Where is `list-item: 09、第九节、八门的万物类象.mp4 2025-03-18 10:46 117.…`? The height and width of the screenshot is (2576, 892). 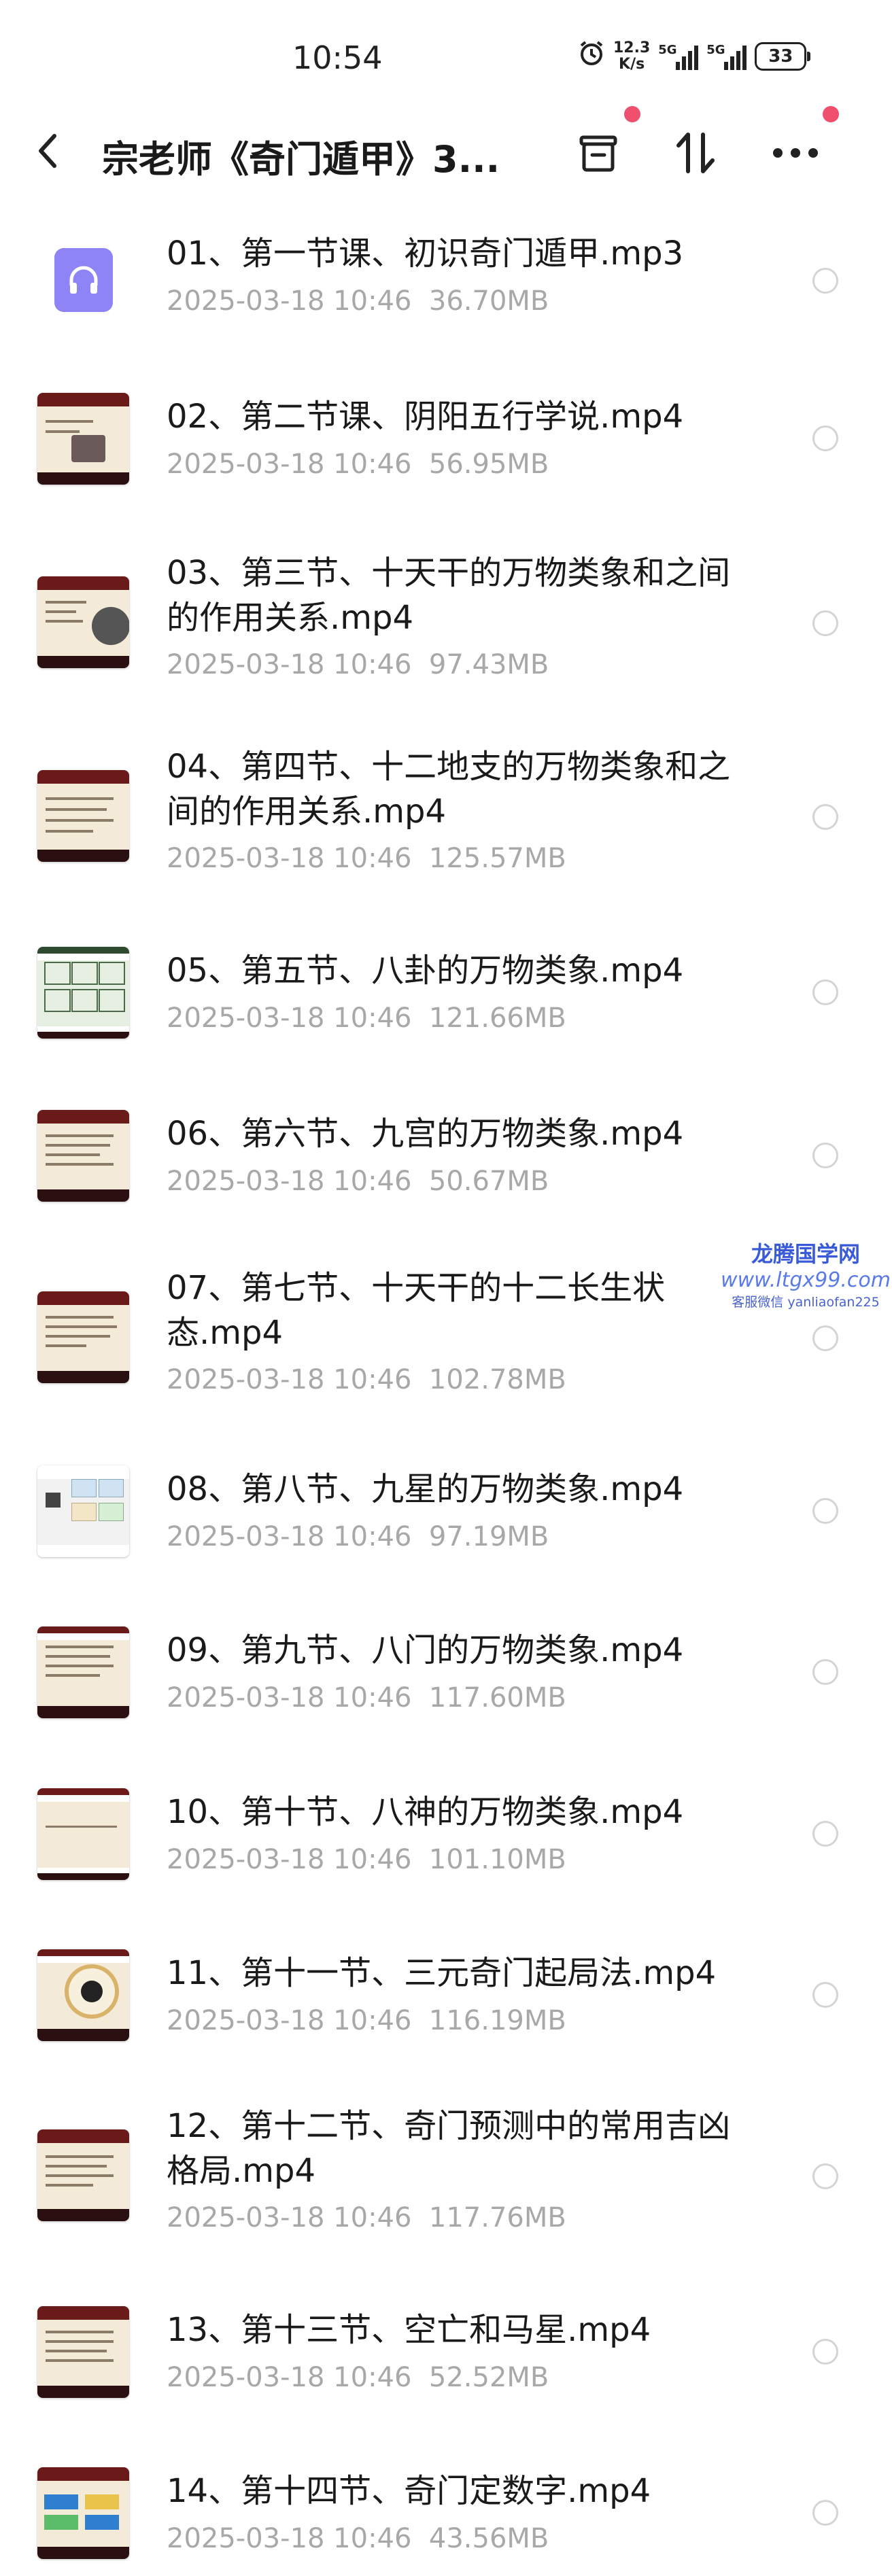 list-item: 09、第九节、八门的万物类象.mp4 2025-03-18 10:46 117.… is located at coordinates (446, 1689).